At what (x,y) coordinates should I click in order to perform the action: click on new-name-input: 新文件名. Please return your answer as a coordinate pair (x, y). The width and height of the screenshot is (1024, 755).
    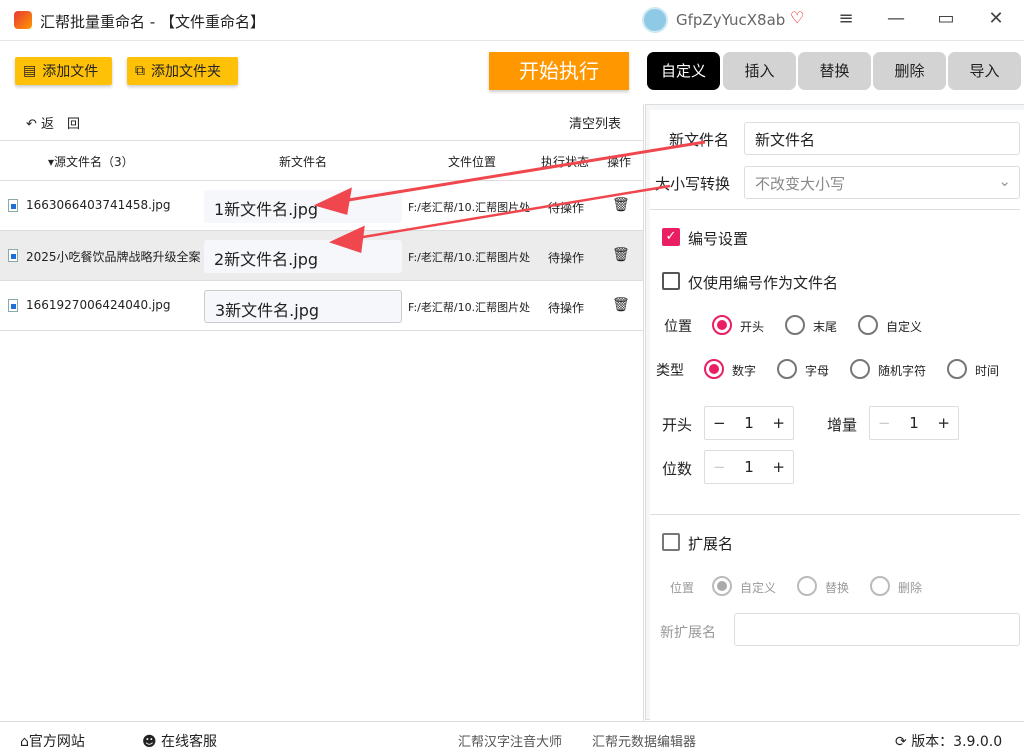
    Looking at the image, I should click on (882, 138).